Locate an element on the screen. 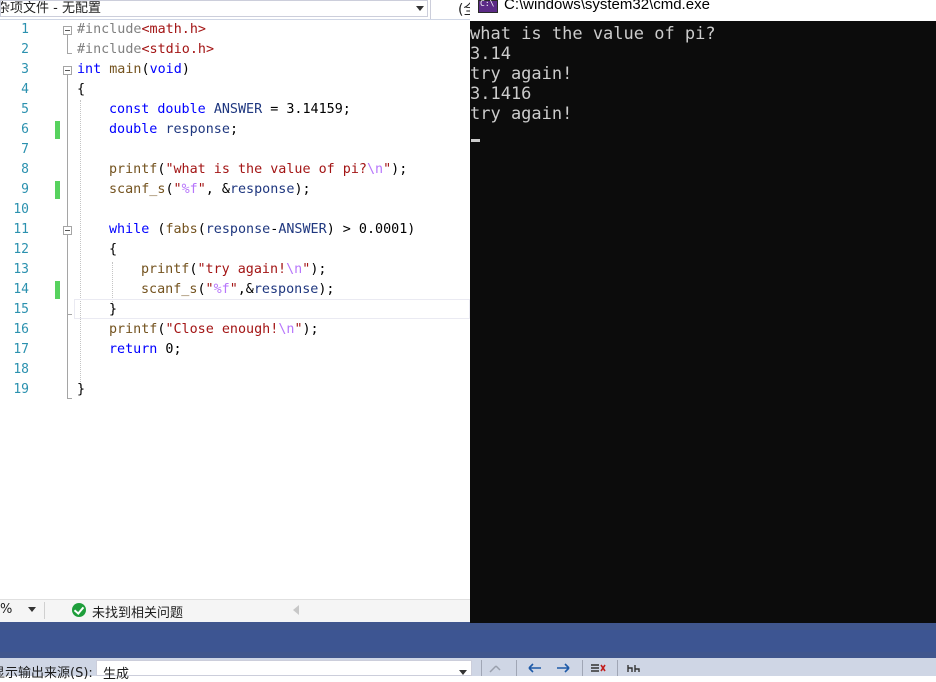  console-title-bar: C:\ C:\windows\system32\cmd.exe is located at coordinates (703, 10).